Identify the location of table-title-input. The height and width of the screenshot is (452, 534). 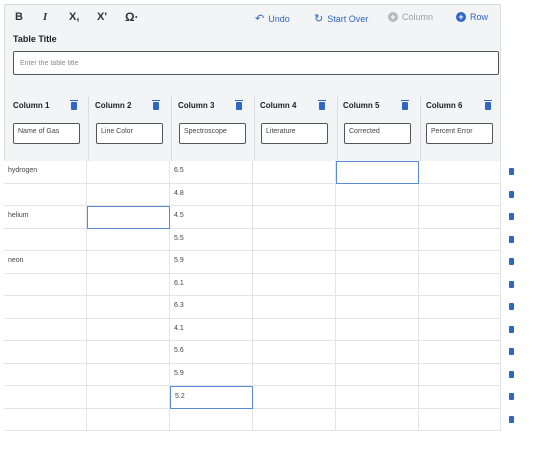
(256, 63).